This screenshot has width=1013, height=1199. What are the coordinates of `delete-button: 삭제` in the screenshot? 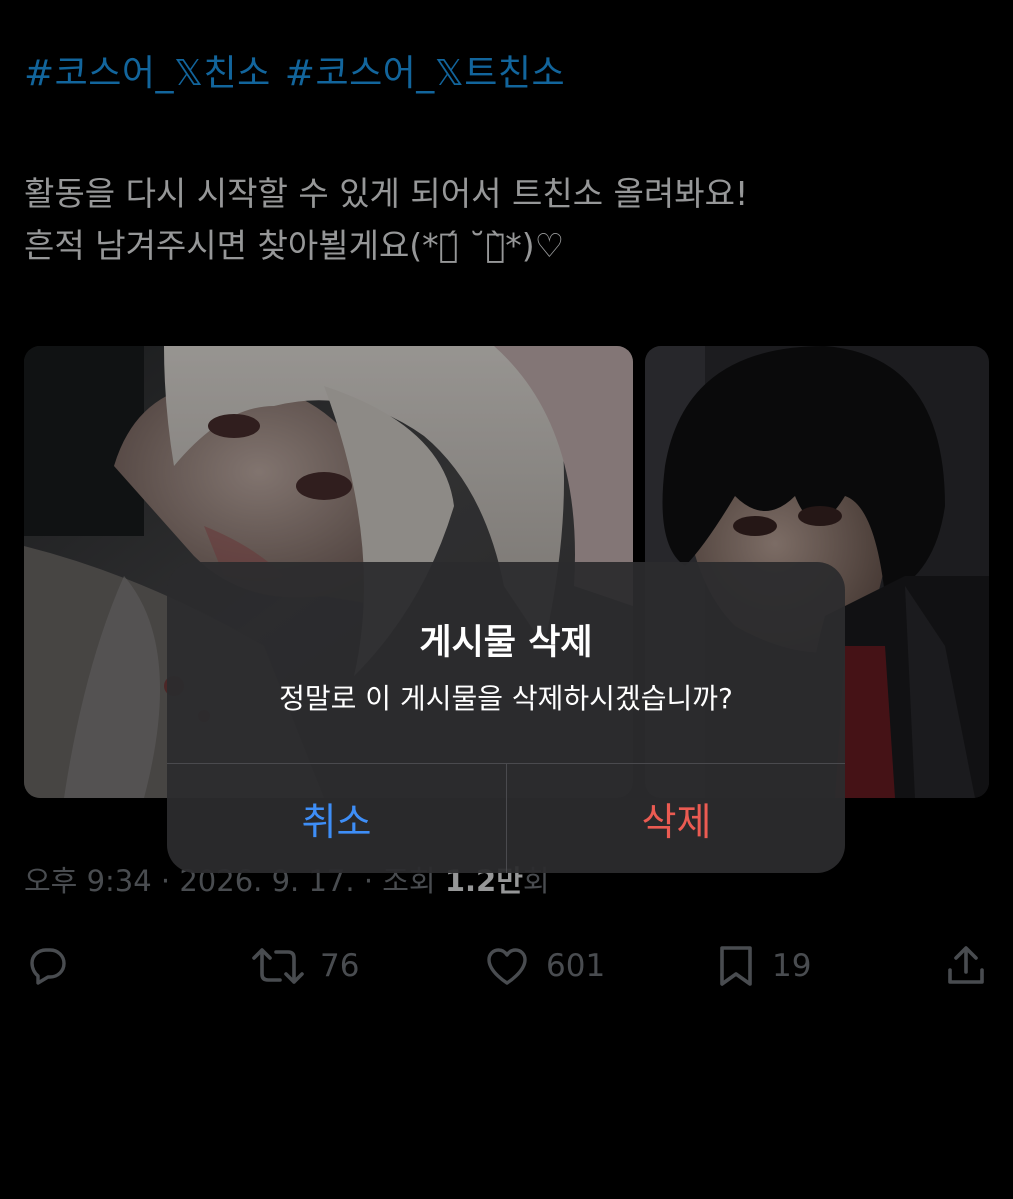 It's located at (676, 818).